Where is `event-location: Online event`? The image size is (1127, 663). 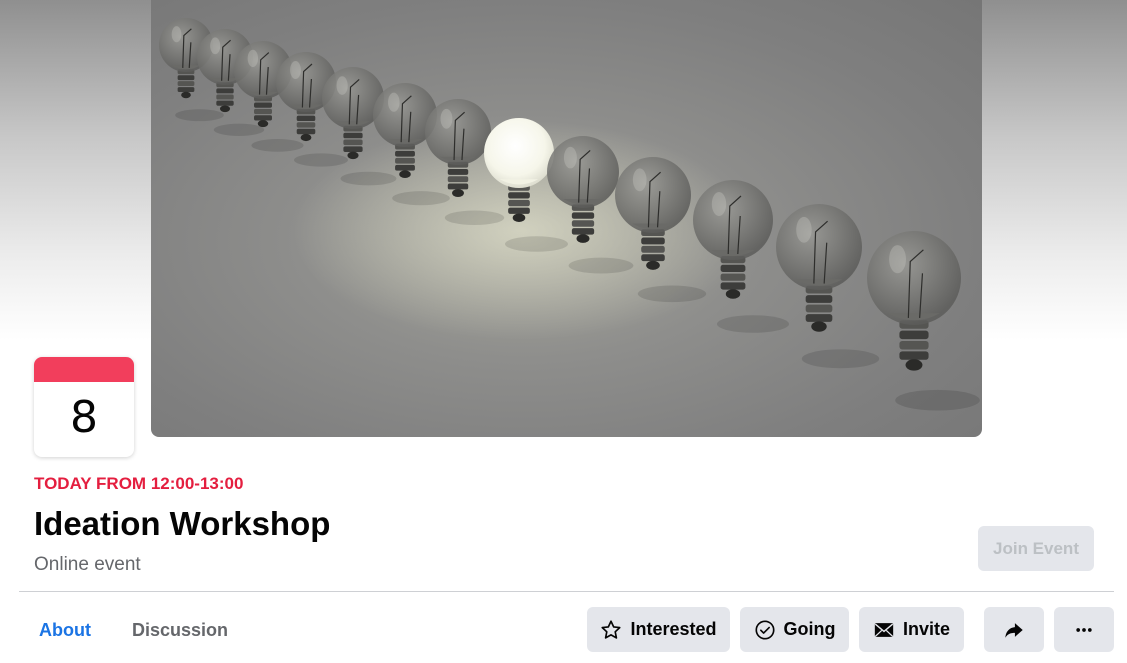 event-location: Online event is located at coordinates (87, 564).